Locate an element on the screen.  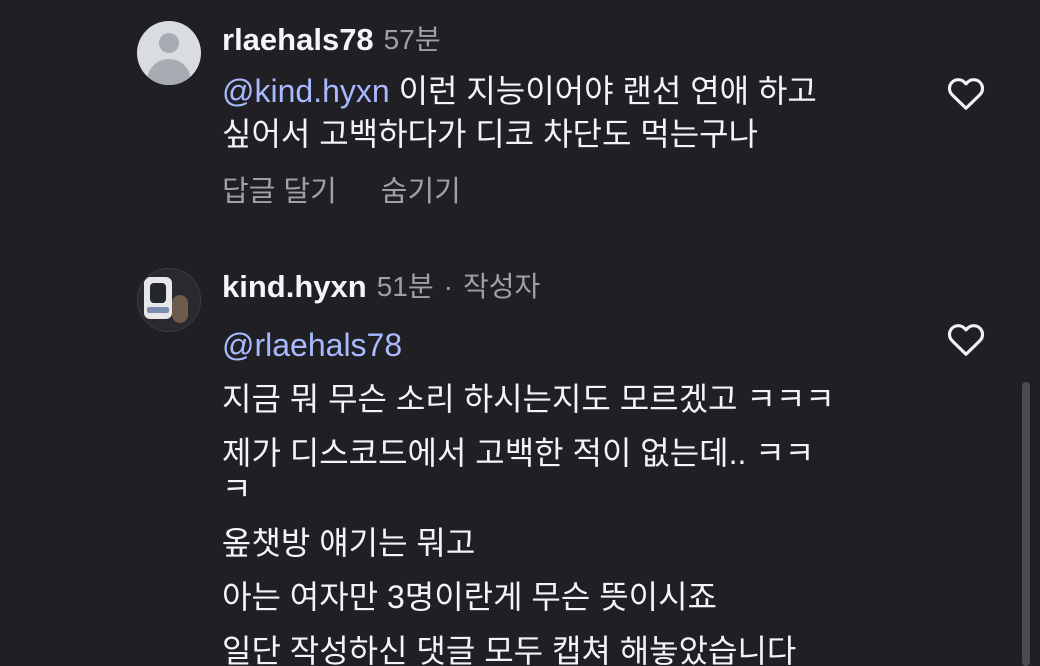
vertical-scrollbar is located at coordinates (1026, 524).